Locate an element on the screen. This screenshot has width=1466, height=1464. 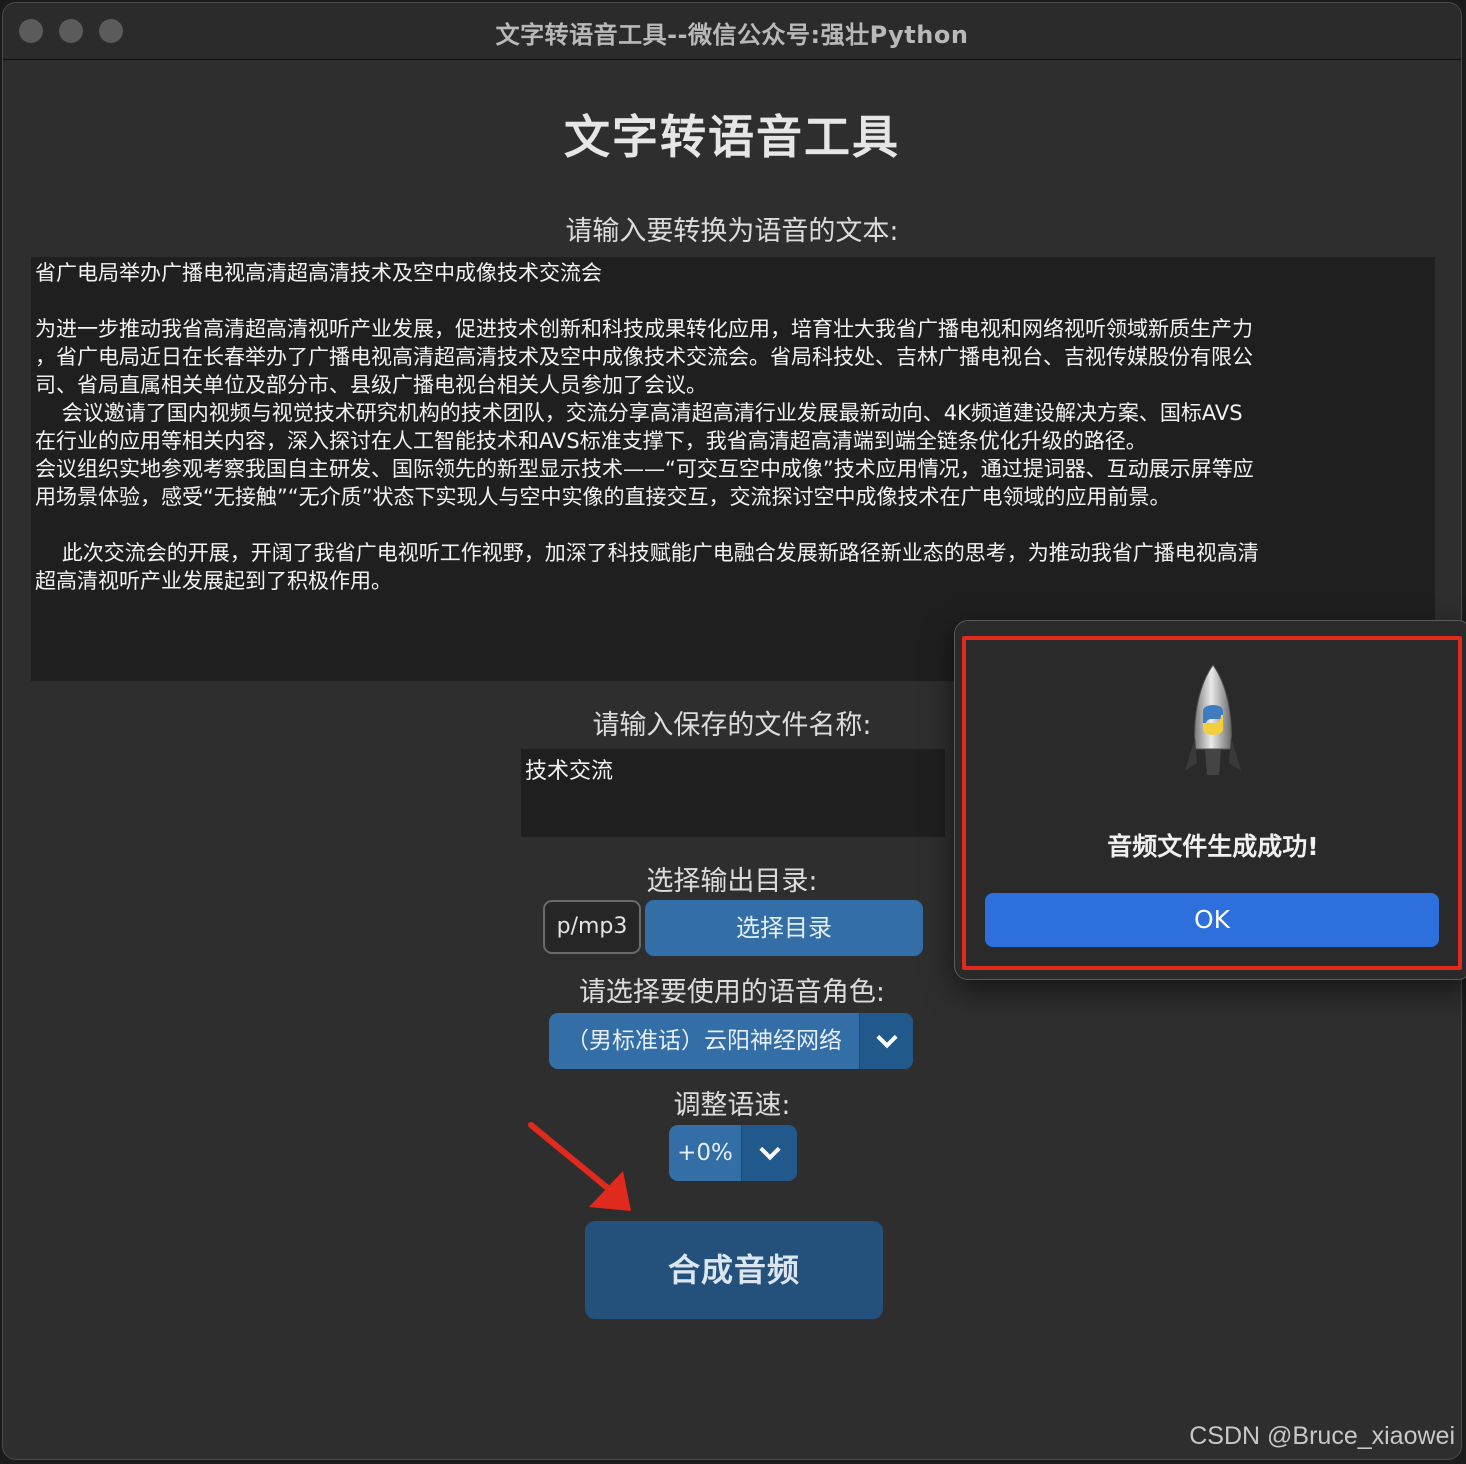
filename-input: 技术交流 is located at coordinates (733, 793).